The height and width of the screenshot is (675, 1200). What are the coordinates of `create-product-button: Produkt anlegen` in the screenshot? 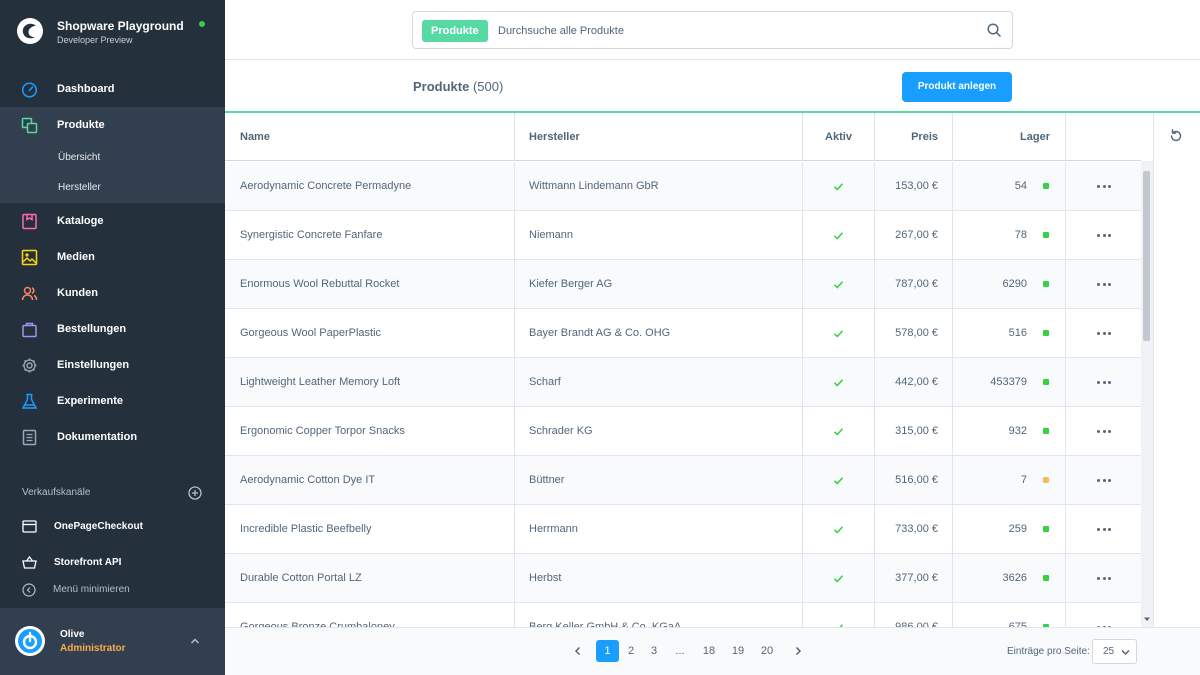 It's located at (957, 87).